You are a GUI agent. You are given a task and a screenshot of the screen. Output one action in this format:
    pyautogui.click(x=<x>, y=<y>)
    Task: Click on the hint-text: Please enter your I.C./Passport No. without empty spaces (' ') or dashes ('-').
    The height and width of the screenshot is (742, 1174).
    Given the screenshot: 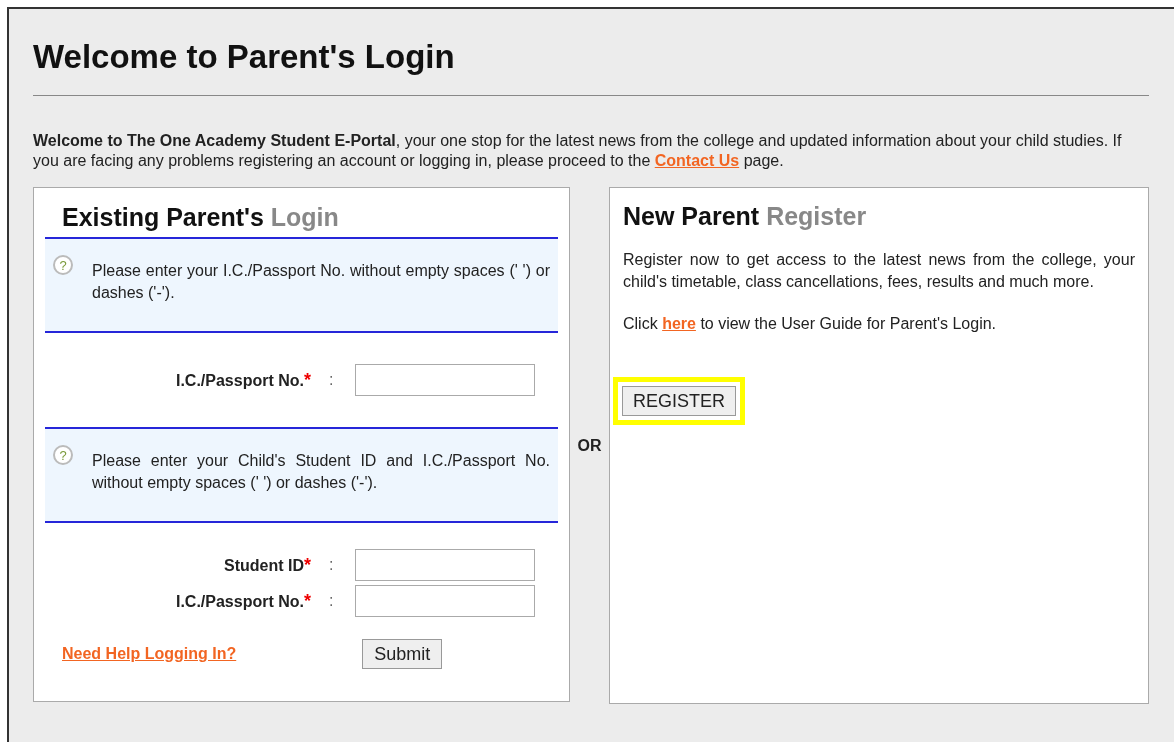 What is the action you would take?
    pyautogui.click(x=321, y=282)
    